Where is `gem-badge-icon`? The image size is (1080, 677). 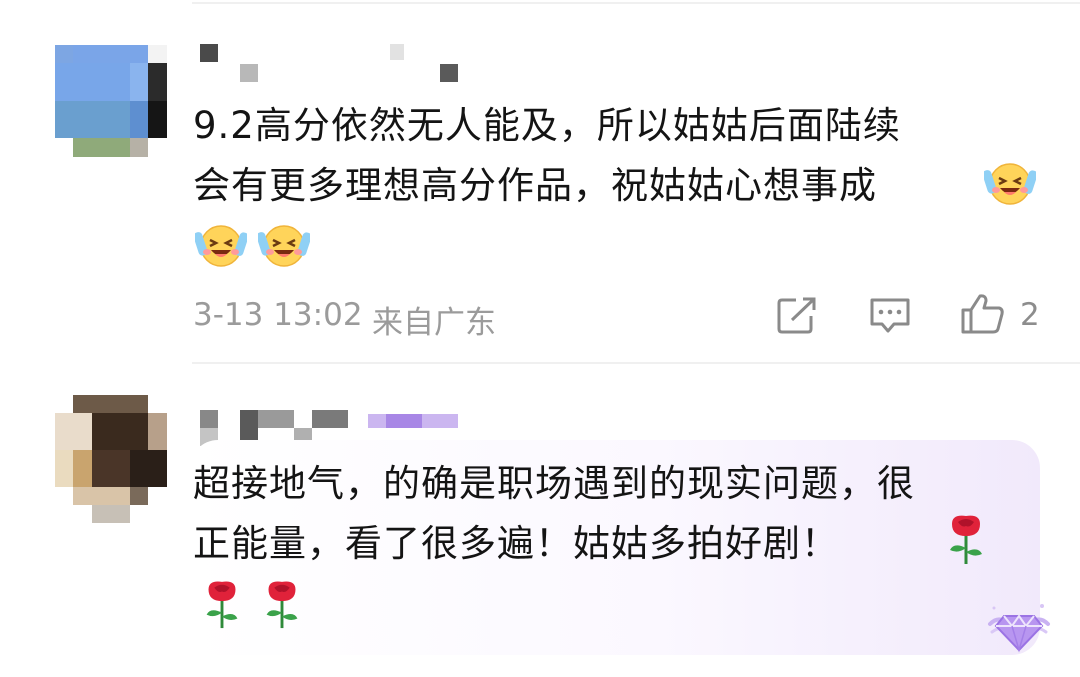 gem-badge-icon is located at coordinates (1019, 628).